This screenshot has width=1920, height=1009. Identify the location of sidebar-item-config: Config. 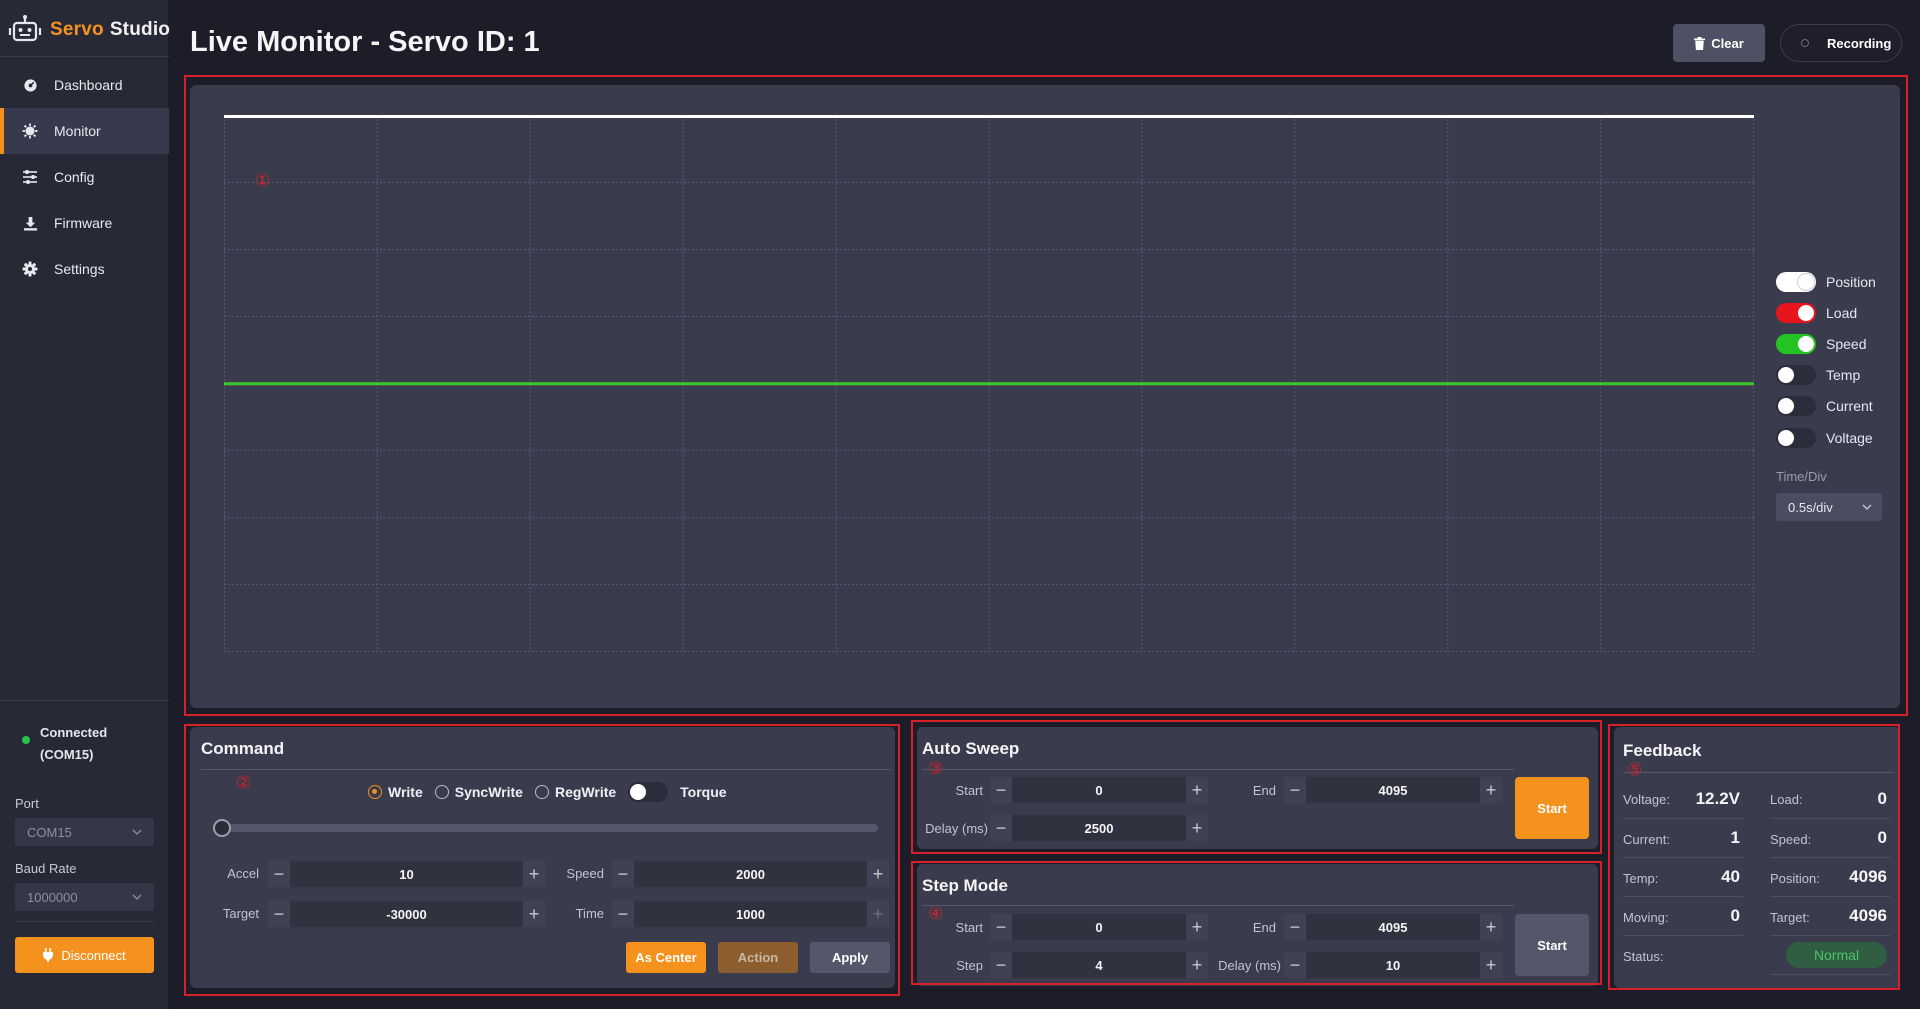
(84, 177).